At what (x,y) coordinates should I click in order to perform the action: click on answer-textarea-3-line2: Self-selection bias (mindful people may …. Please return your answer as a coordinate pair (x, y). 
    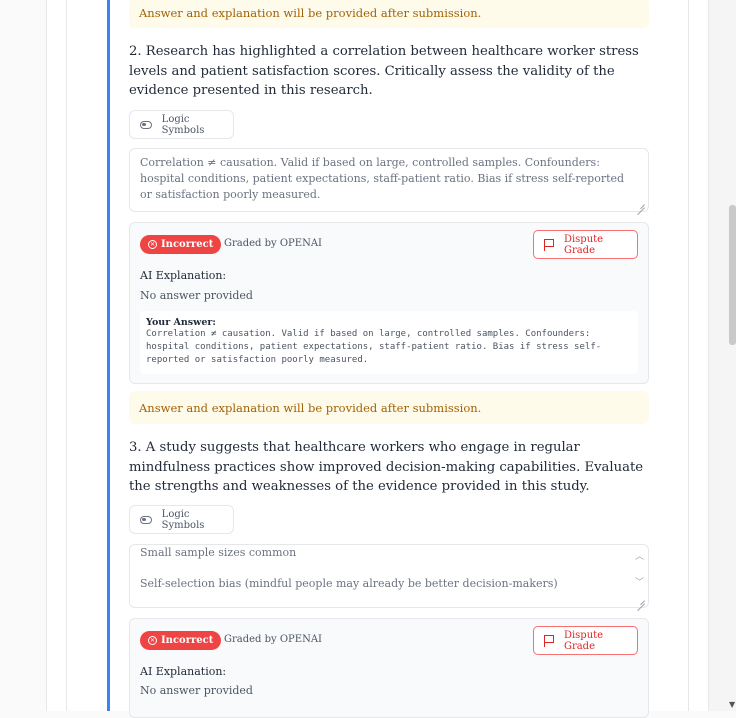
    Looking at the image, I should click on (349, 583).